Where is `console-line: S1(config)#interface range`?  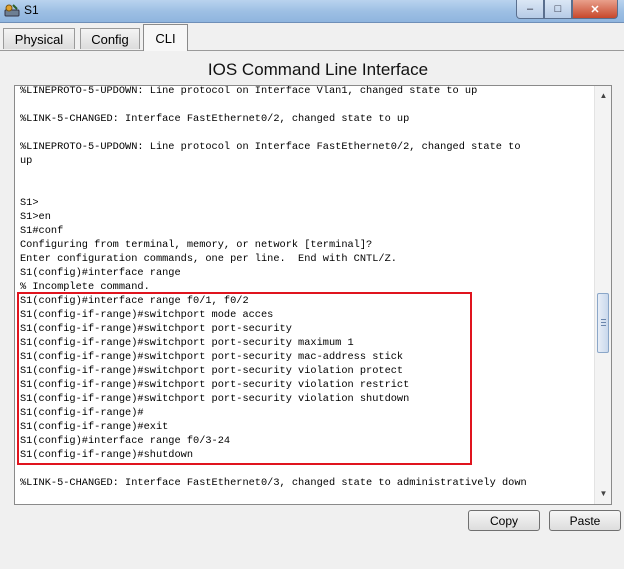
console-line: S1(config)#interface range is located at coordinates (100, 273).